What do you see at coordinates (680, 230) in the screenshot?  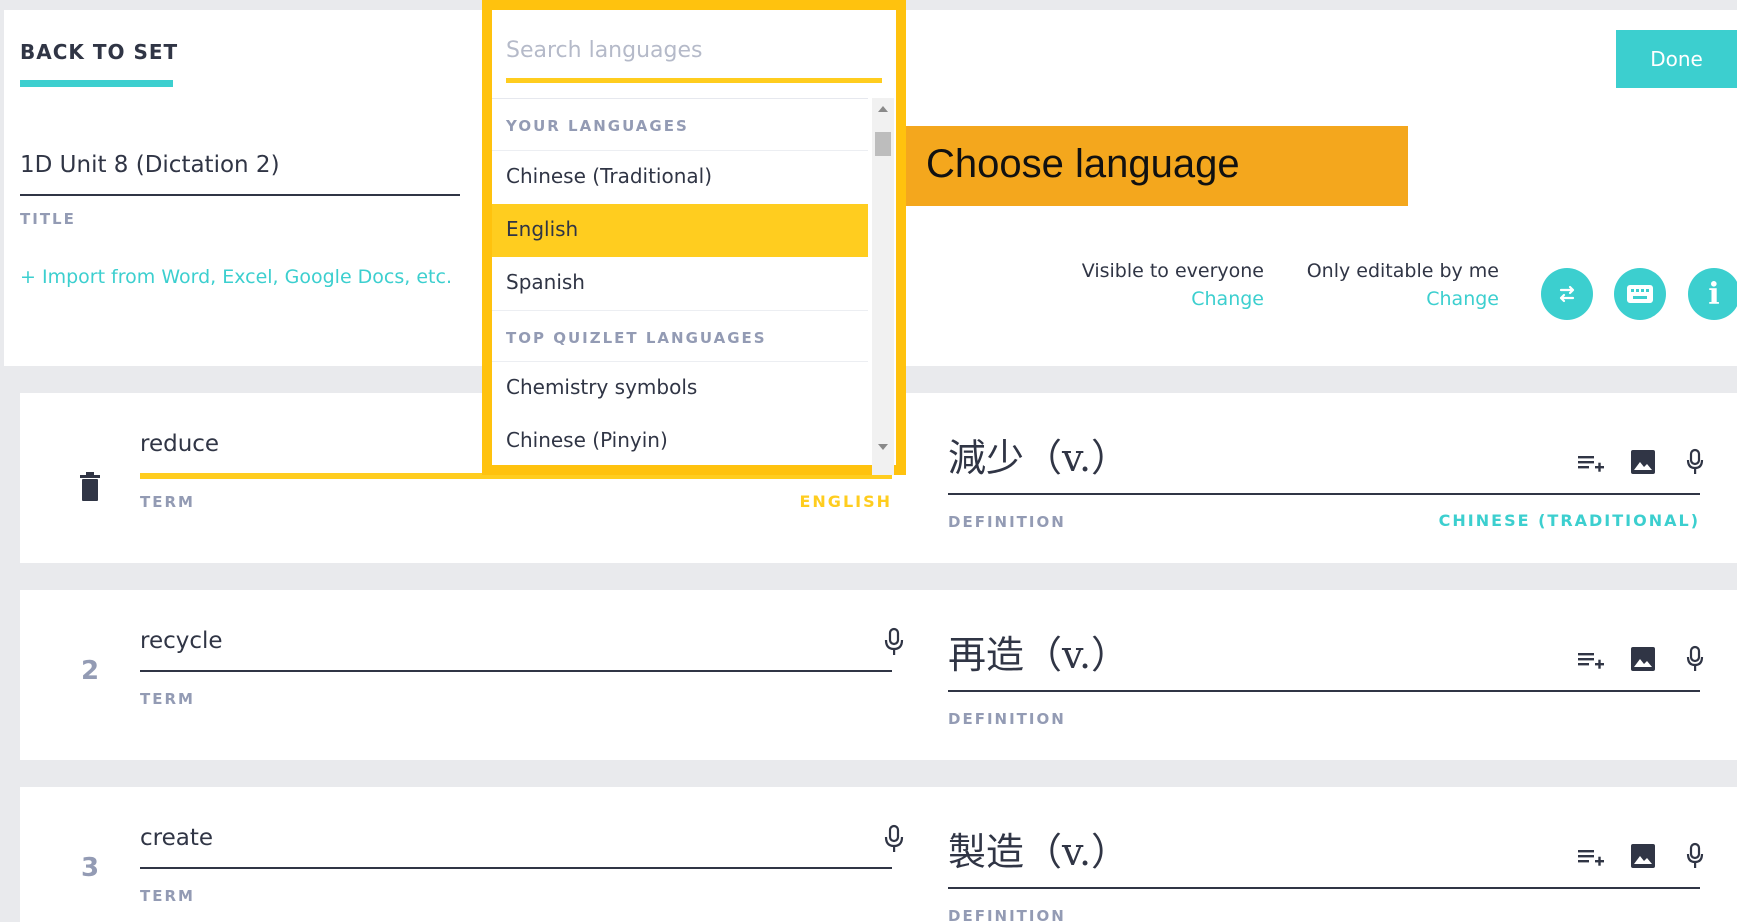 I see `language-option-selected: English` at bounding box center [680, 230].